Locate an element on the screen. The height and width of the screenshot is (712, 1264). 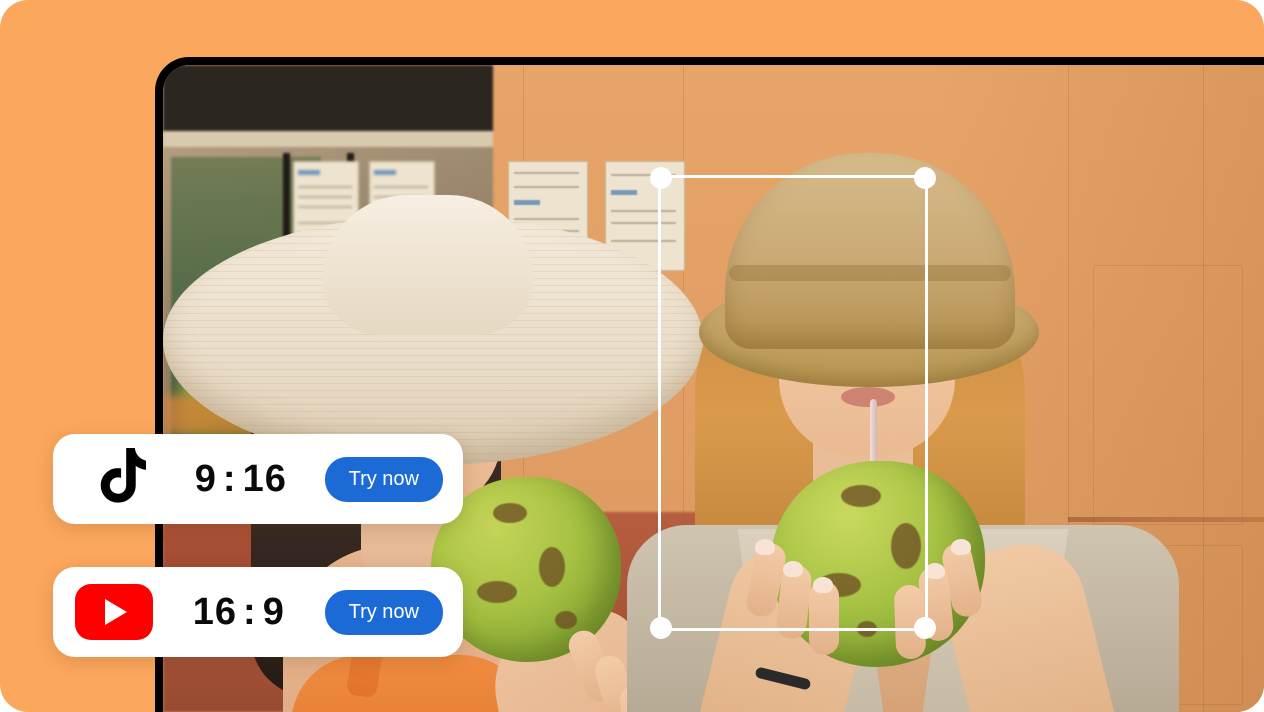
try-now-button-tiktok: Try now is located at coordinates (383, 479).